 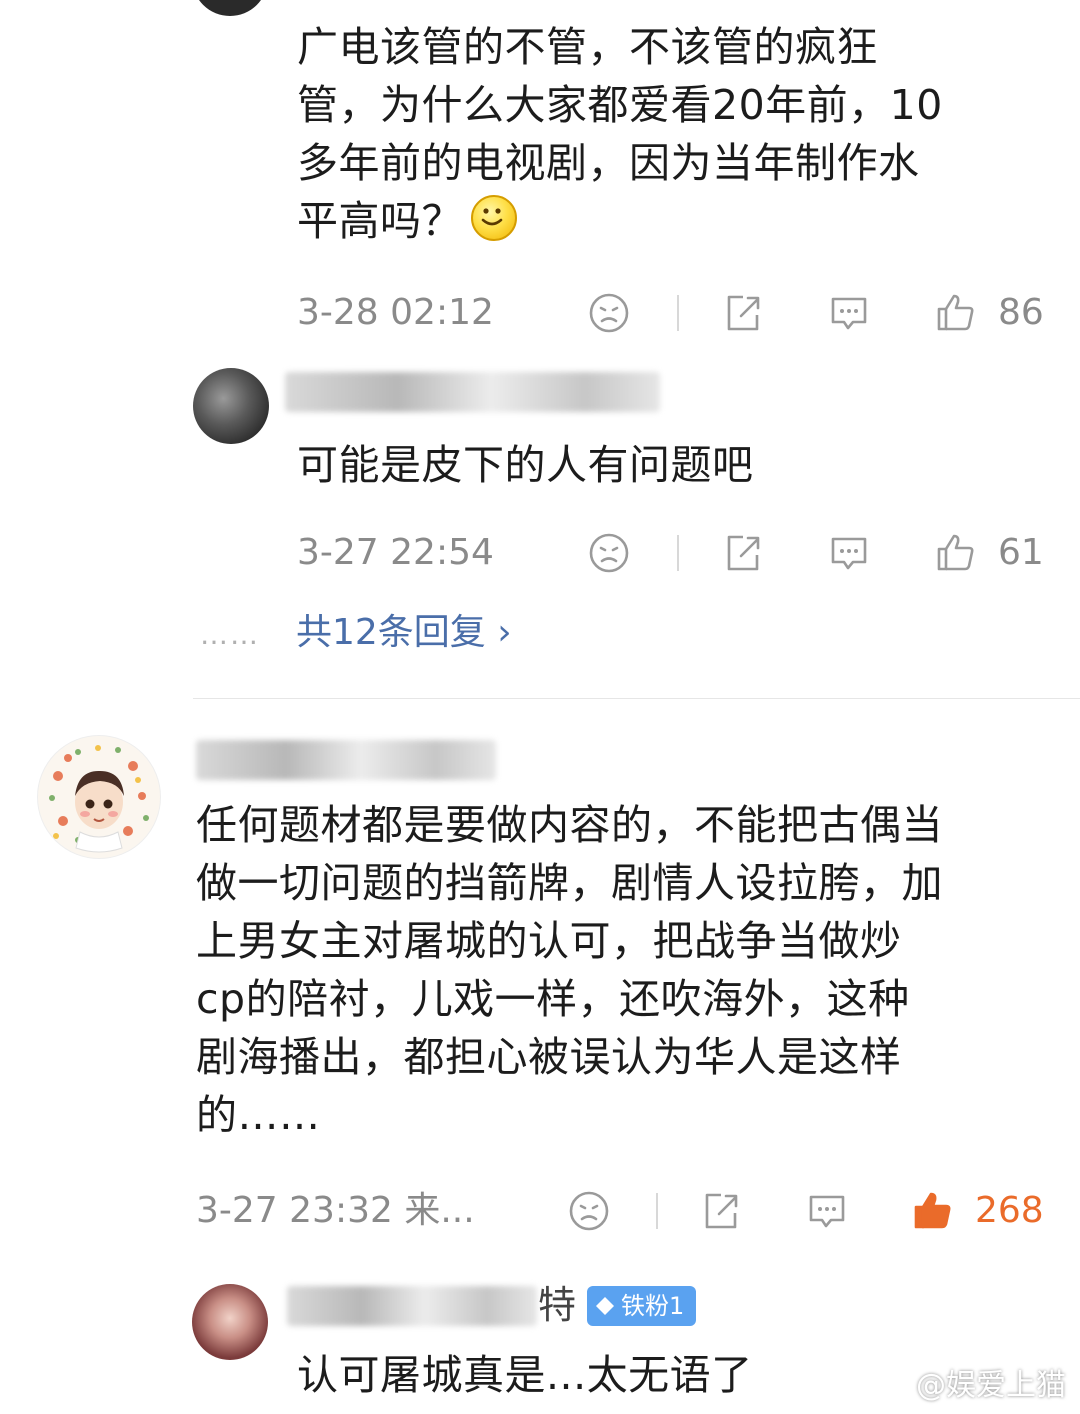 I want to click on reply-time: 3-27 22:54, so click(x=395, y=552).